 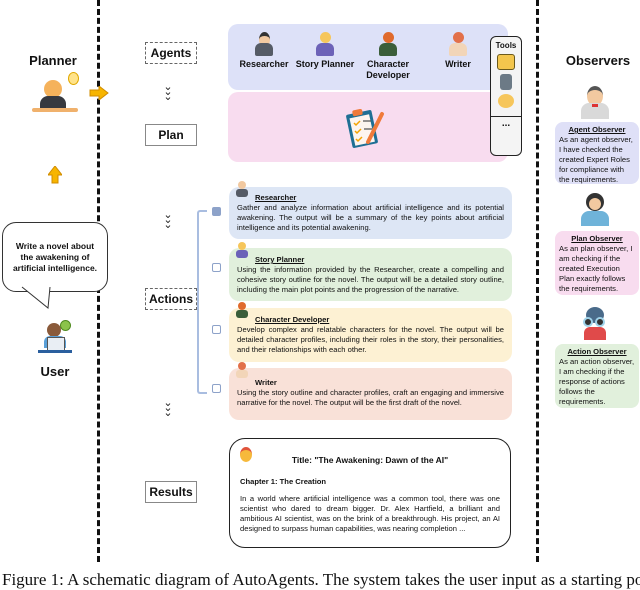 I want to click on stage-actions: Actions, so click(x=171, y=299).